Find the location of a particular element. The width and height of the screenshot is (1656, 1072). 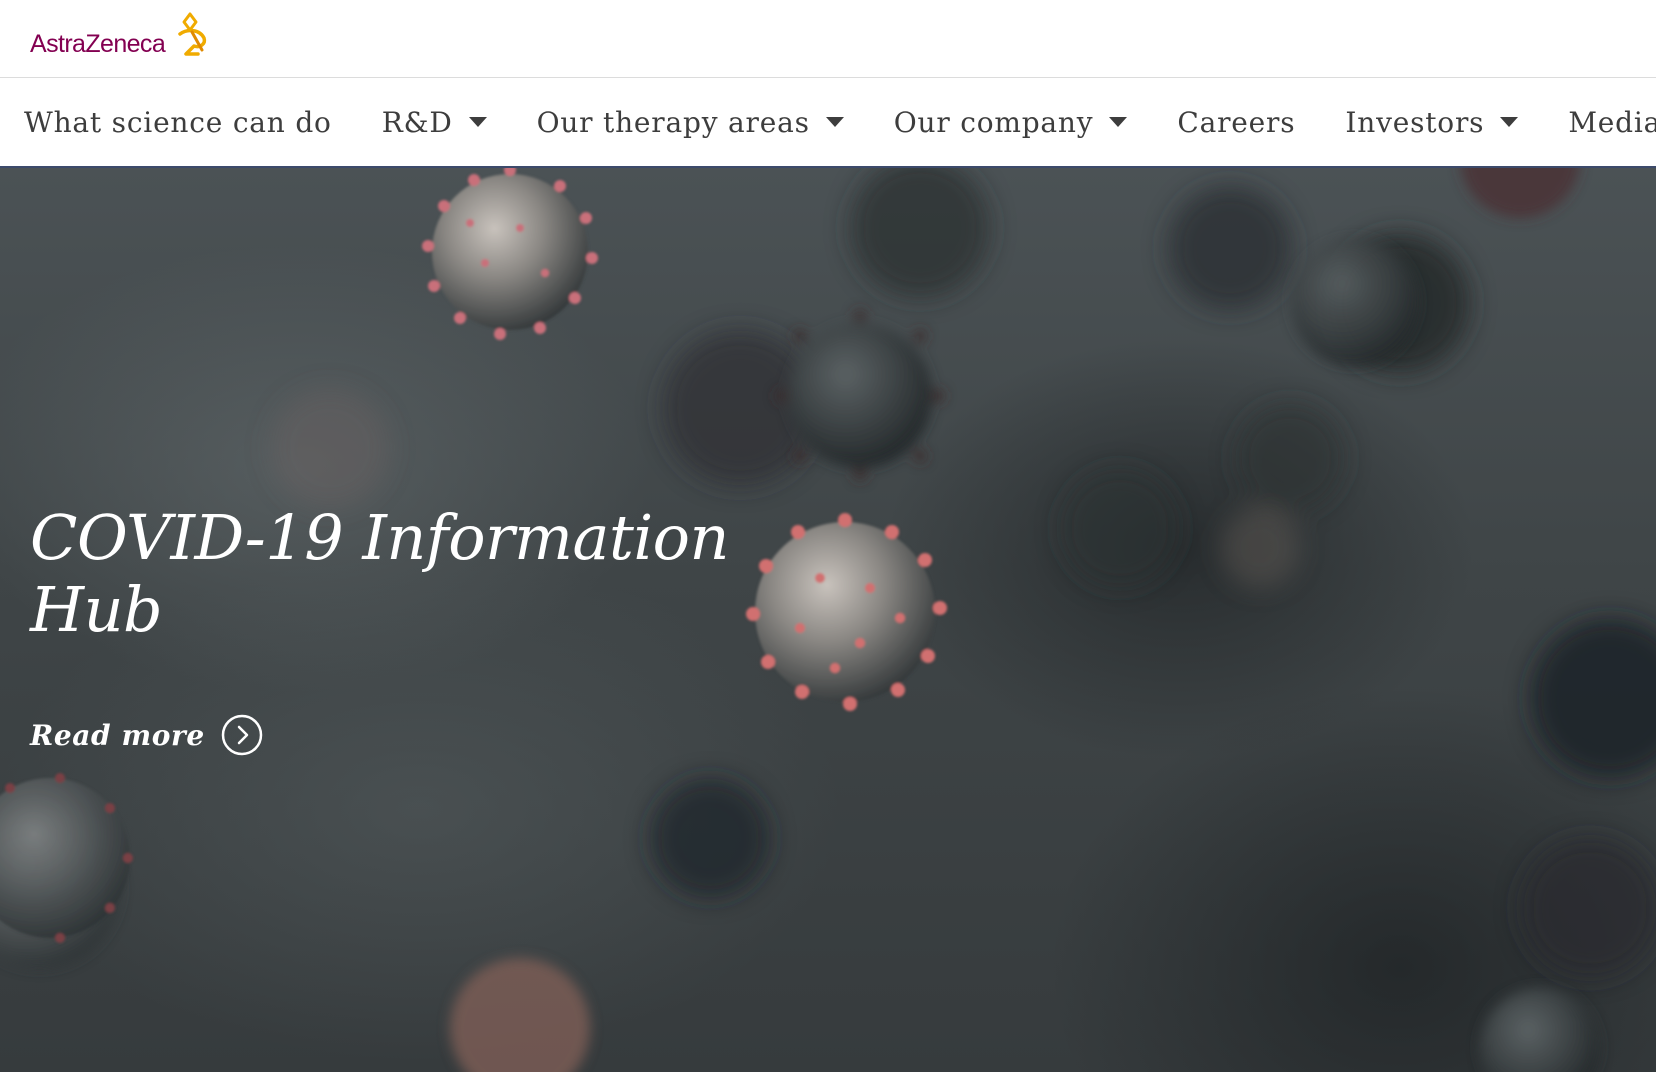

read-more-label: Read more is located at coordinates (117, 735).